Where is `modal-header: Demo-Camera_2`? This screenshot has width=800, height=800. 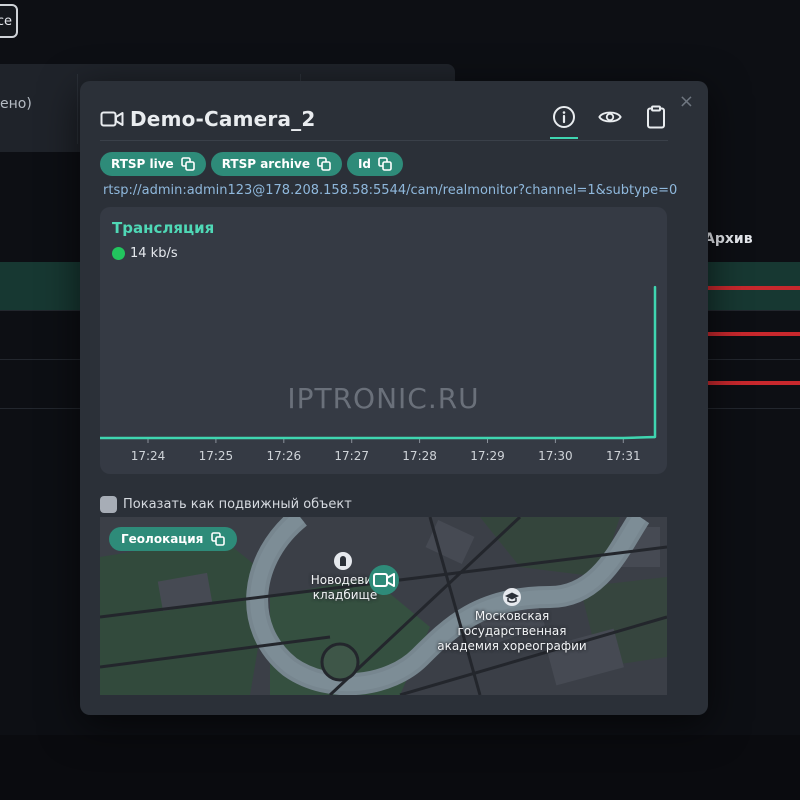
modal-header: Demo-Camera_2 is located at coordinates (208, 119).